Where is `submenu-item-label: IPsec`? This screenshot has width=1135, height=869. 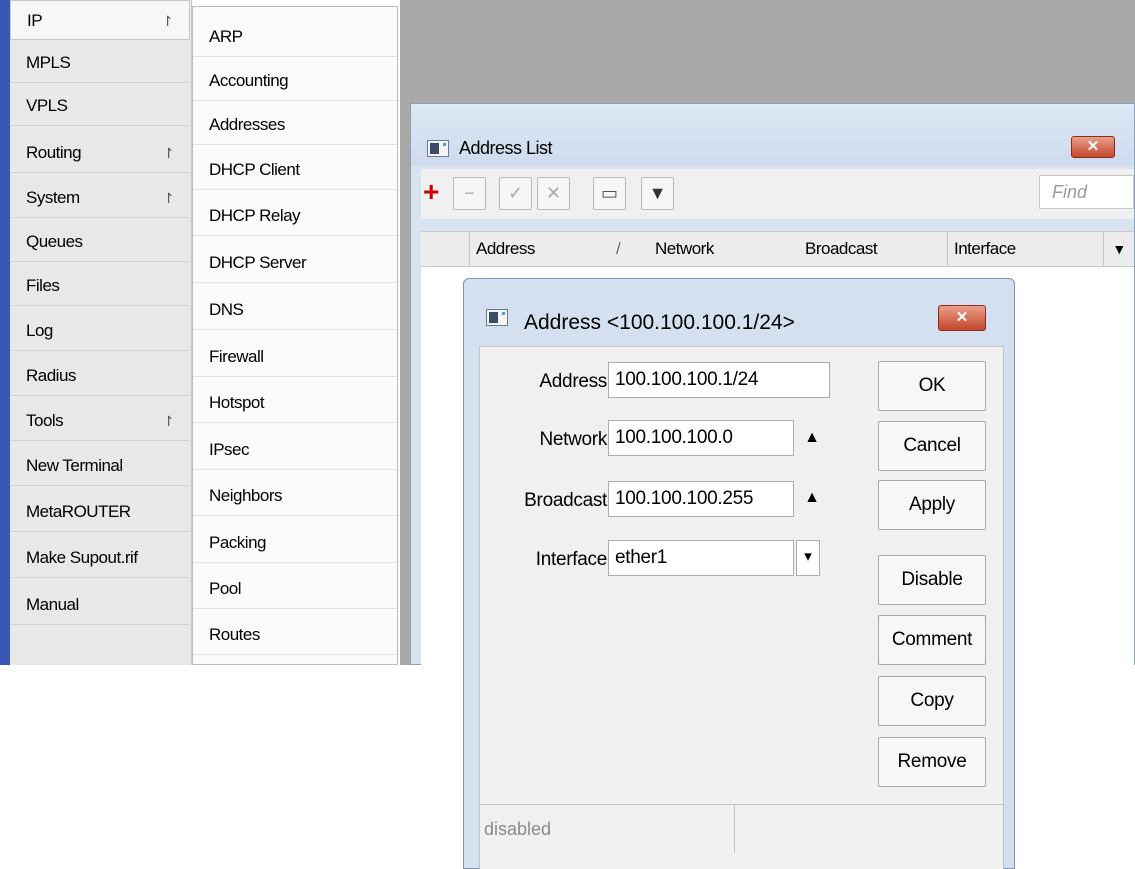 submenu-item-label: IPsec is located at coordinates (229, 449).